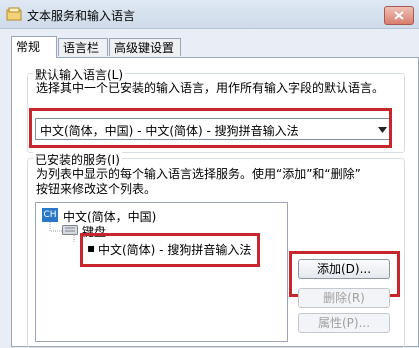  What do you see at coordinates (109, 216) in the screenshot?
I see `tree-item-language: 中文(简体，中国)` at bounding box center [109, 216].